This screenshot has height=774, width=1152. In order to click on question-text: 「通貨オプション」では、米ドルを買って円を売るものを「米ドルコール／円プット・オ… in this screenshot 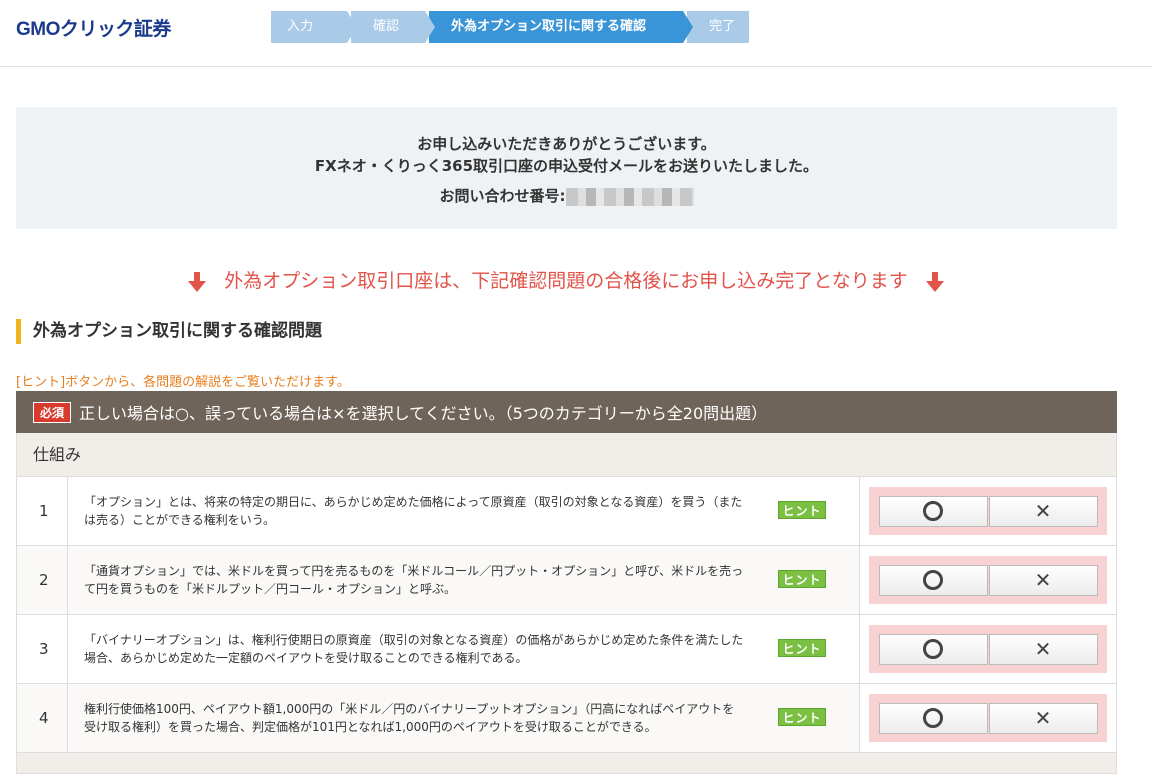, I will do `click(414, 580)`.